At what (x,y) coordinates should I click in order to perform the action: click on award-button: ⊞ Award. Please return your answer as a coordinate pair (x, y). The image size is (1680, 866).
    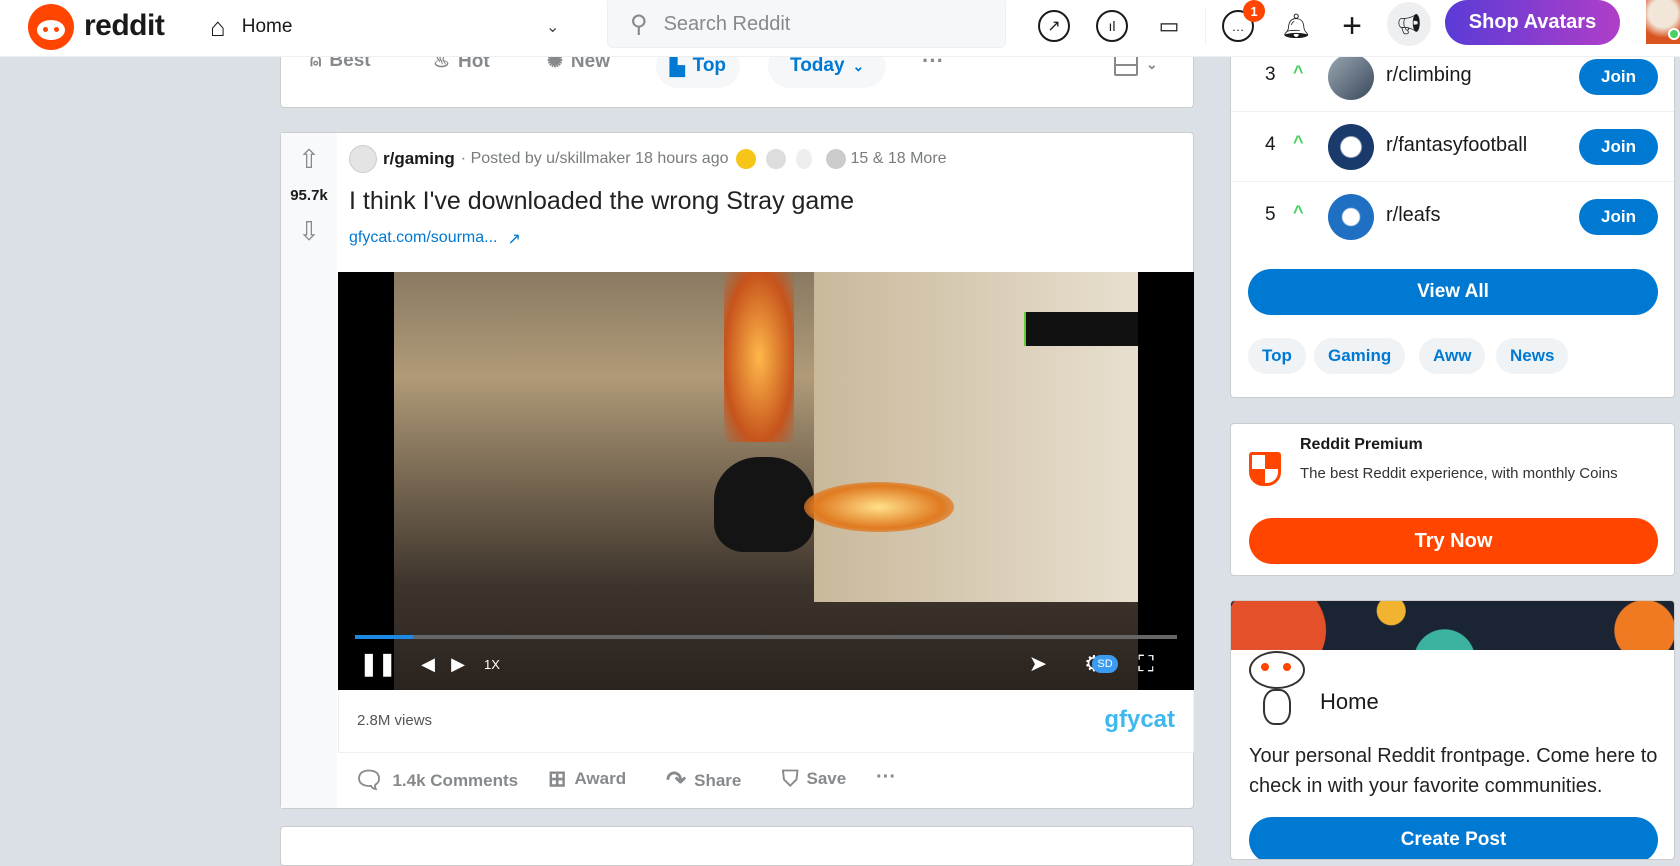
    Looking at the image, I should click on (587, 779).